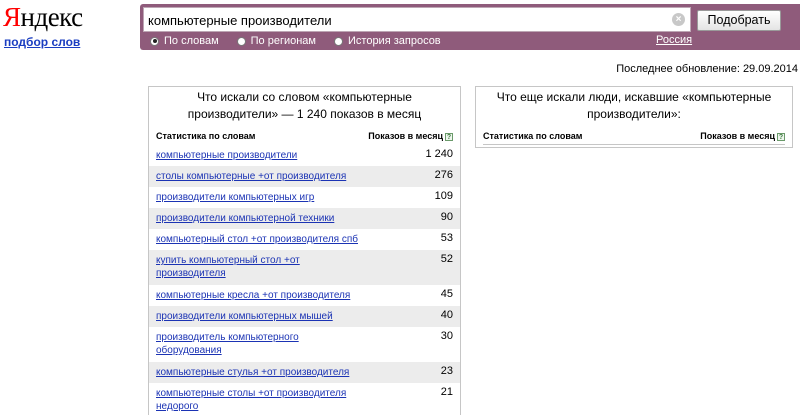 The image size is (800, 415). I want to click on search-box: ×, so click(417, 19).